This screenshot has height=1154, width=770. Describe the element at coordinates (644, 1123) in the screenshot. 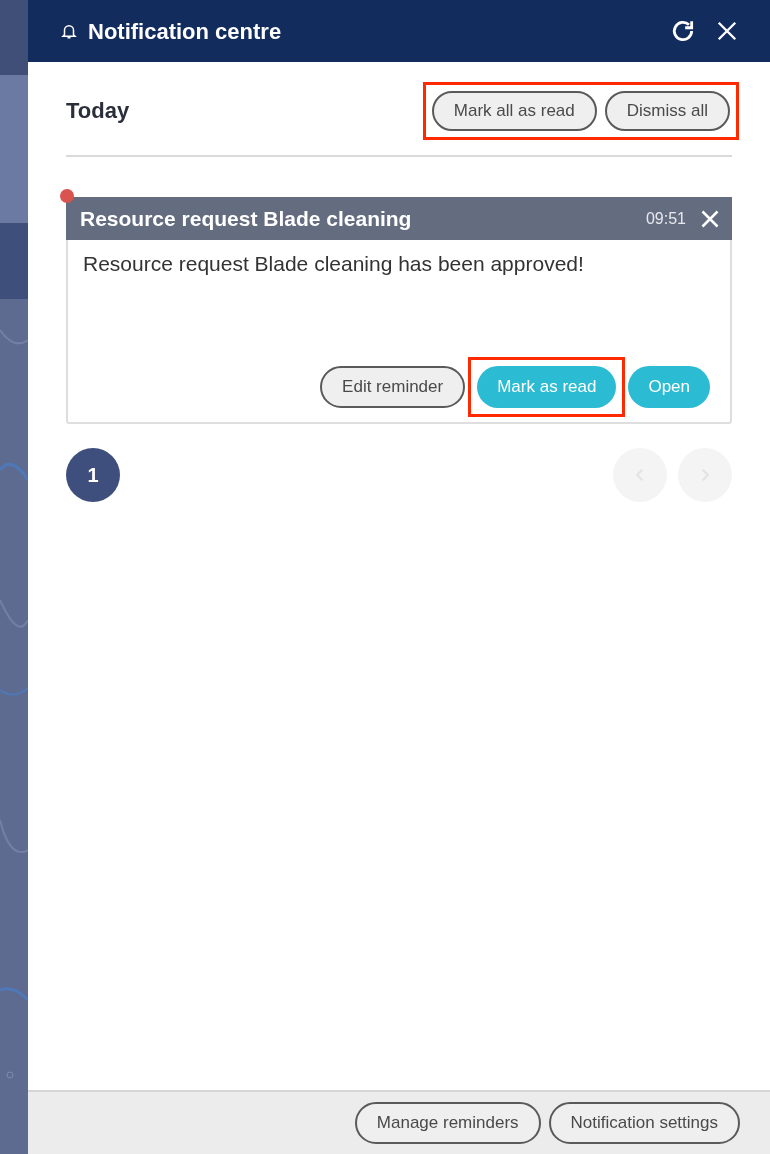

I see `footer-button: Notification settings` at that location.